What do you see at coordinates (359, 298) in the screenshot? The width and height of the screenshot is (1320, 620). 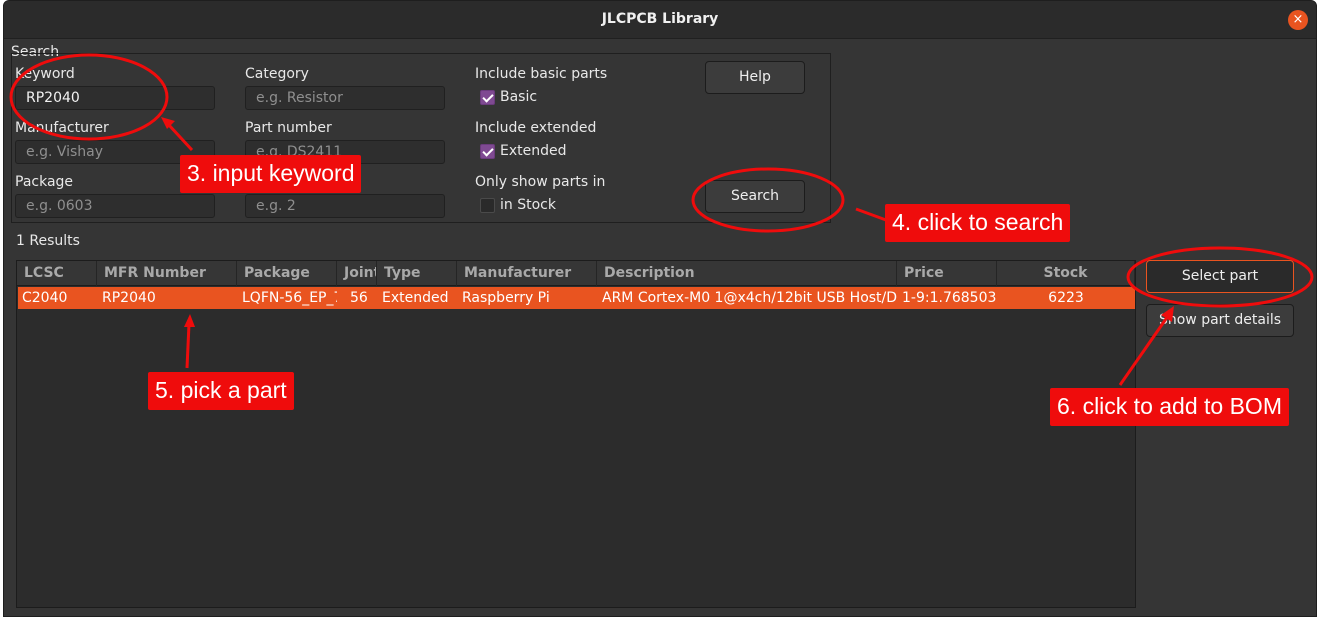 I see `cell-joints: 56` at bounding box center [359, 298].